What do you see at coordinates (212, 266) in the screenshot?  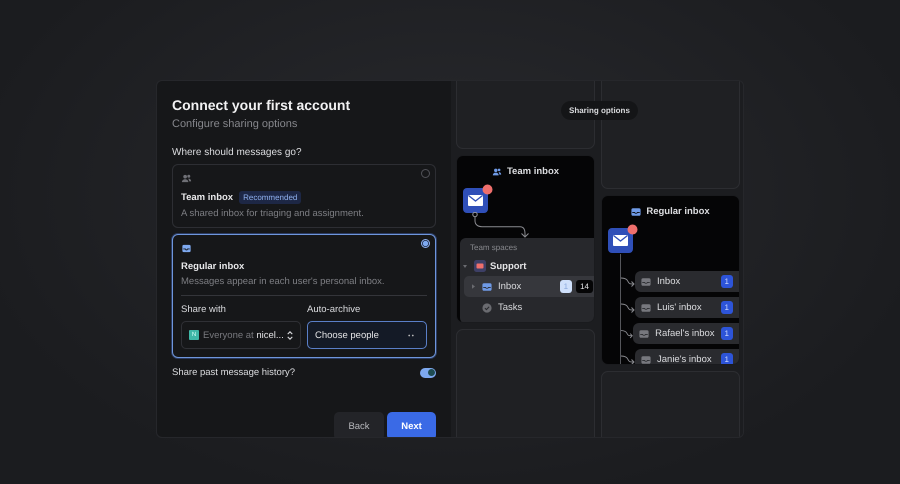 I see `option-title: Regular inbox` at bounding box center [212, 266].